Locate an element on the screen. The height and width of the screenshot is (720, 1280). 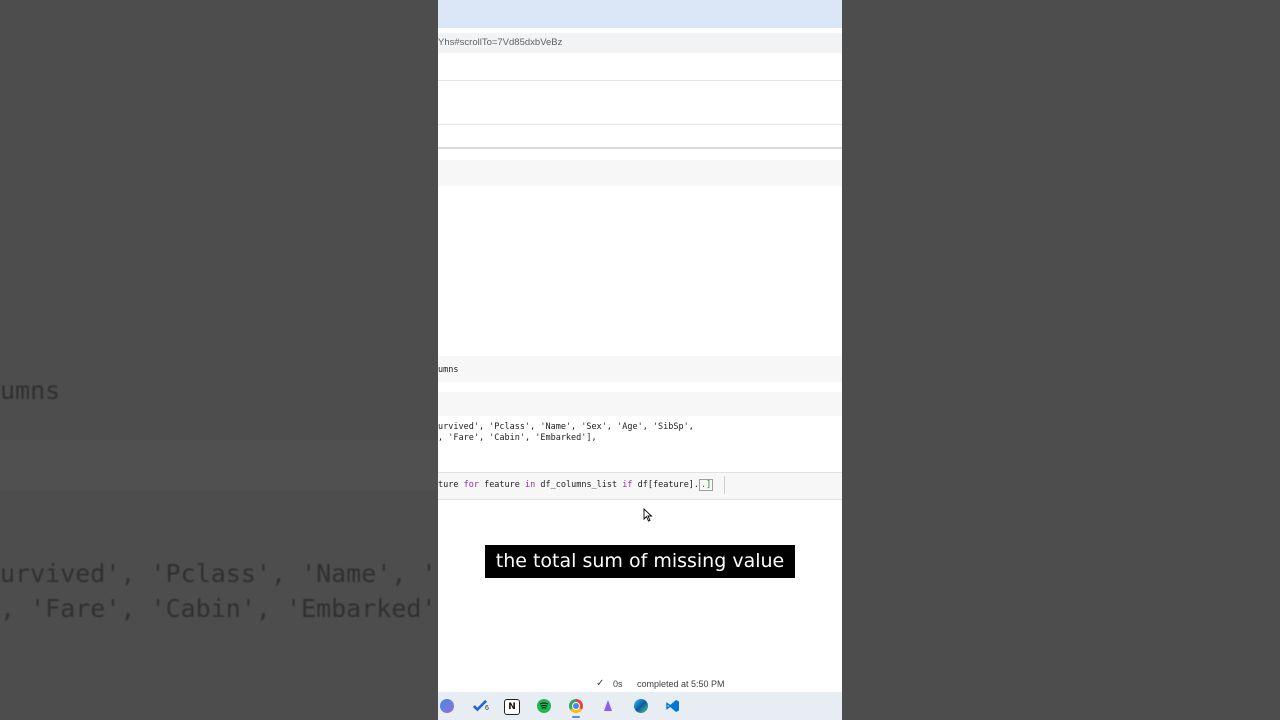
ruler-line is located at coordinates (724, 485).